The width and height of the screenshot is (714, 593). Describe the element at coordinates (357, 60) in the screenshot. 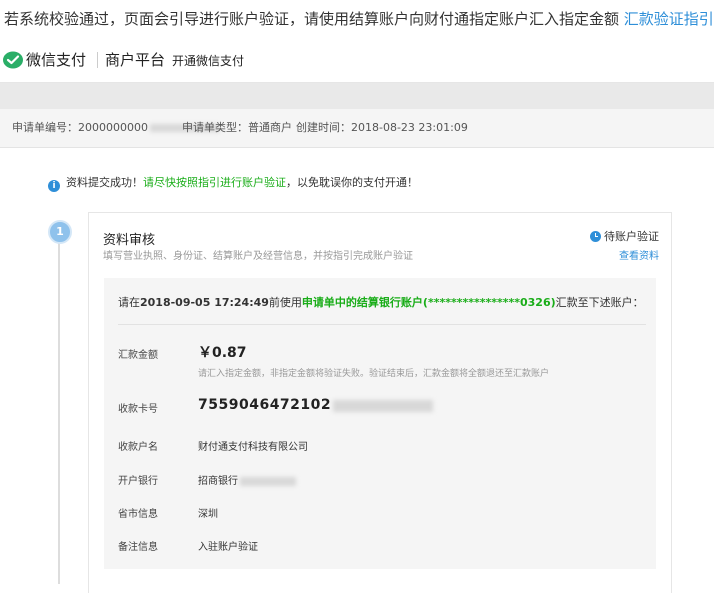

I see `top-navigation: 微信支付 商户平台 开通微信支付` at that location.